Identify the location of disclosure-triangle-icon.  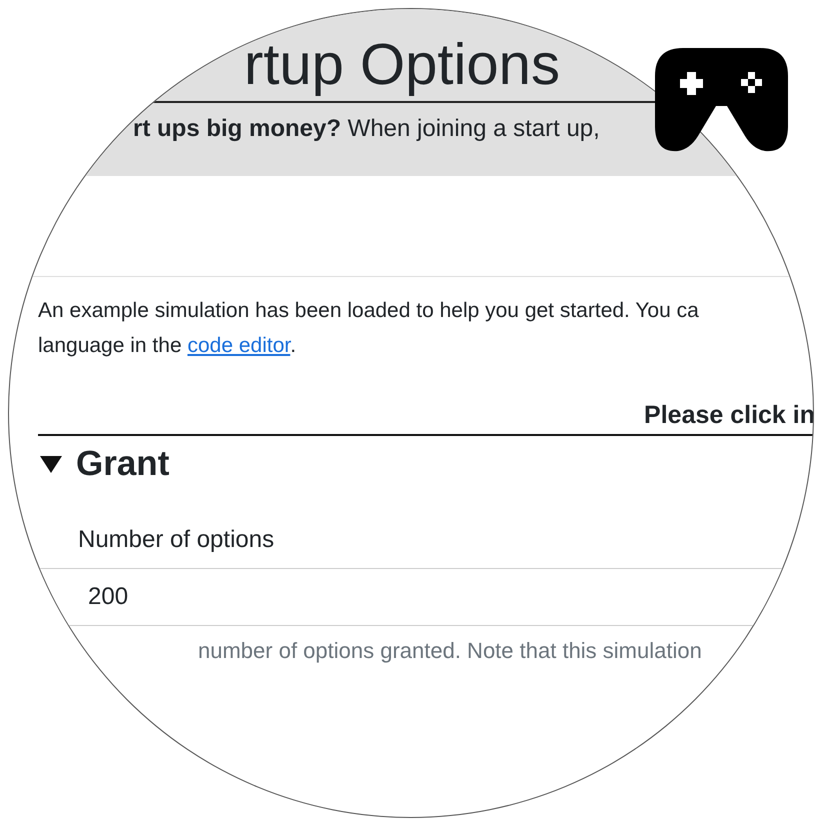
(51, 464).